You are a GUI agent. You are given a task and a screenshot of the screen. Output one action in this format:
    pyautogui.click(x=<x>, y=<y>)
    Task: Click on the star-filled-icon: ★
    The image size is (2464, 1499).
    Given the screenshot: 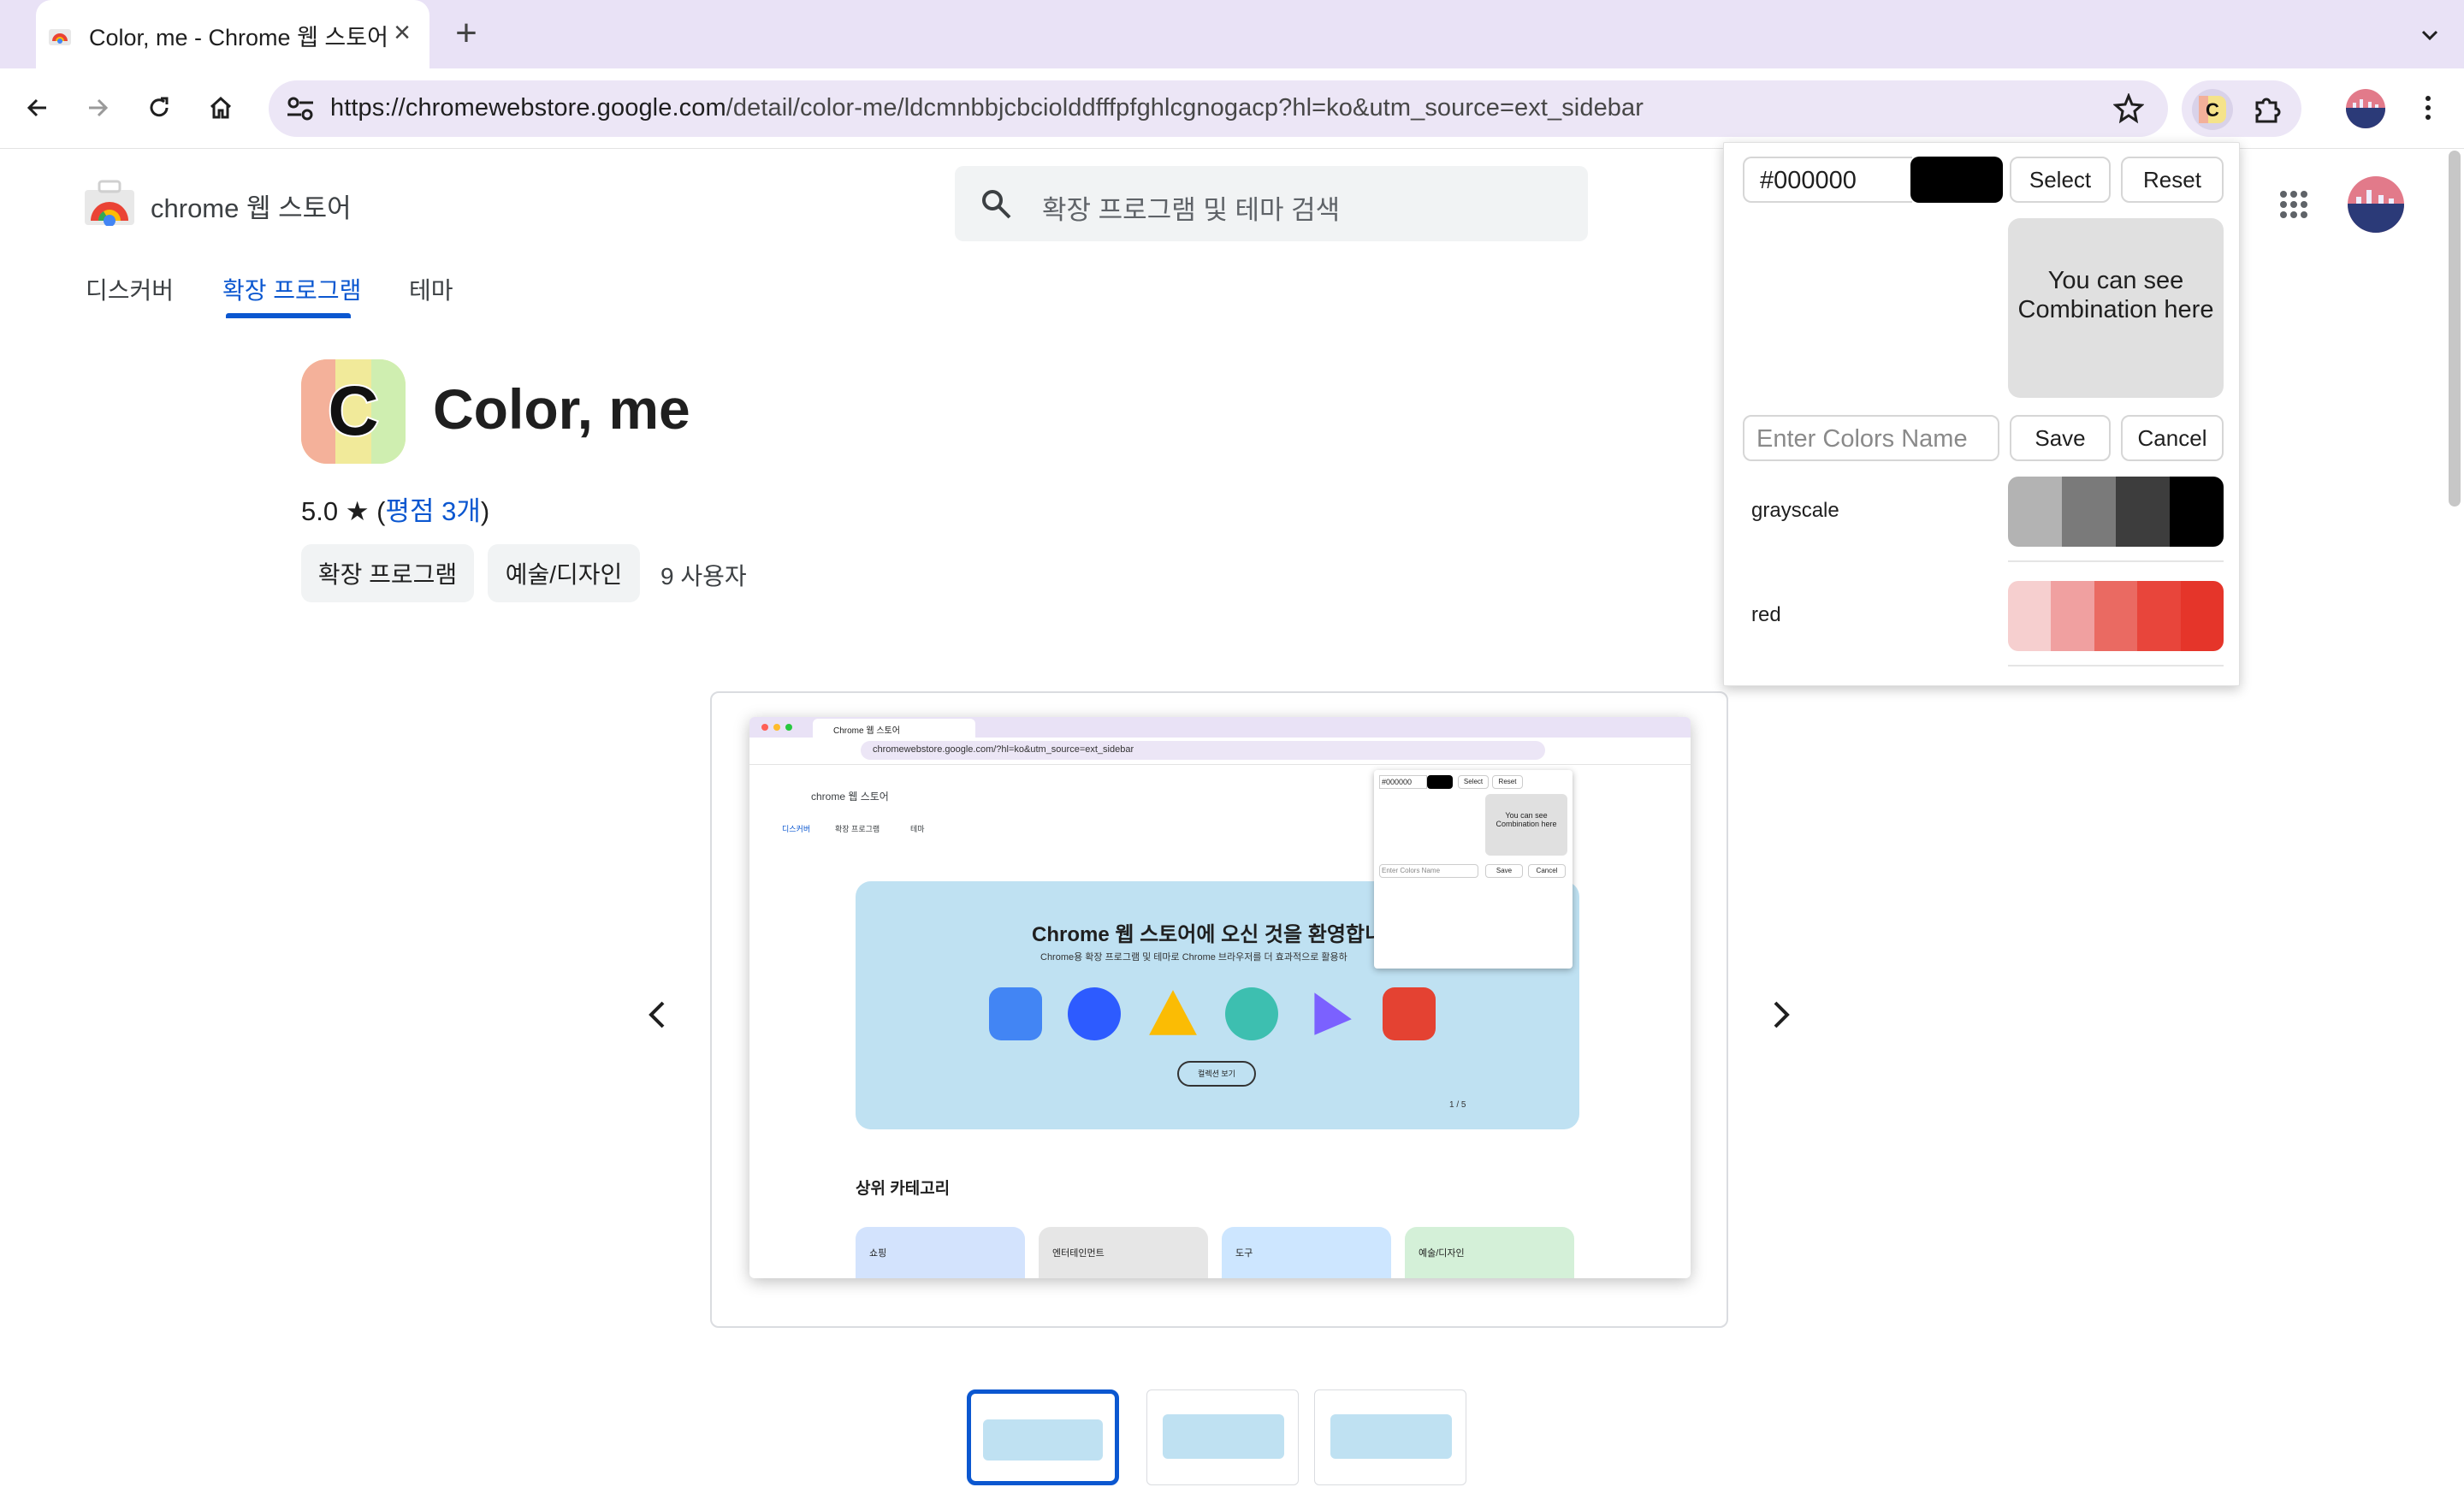 What is the action you would take?
    pyautogui.click(x=357, y=511)
    